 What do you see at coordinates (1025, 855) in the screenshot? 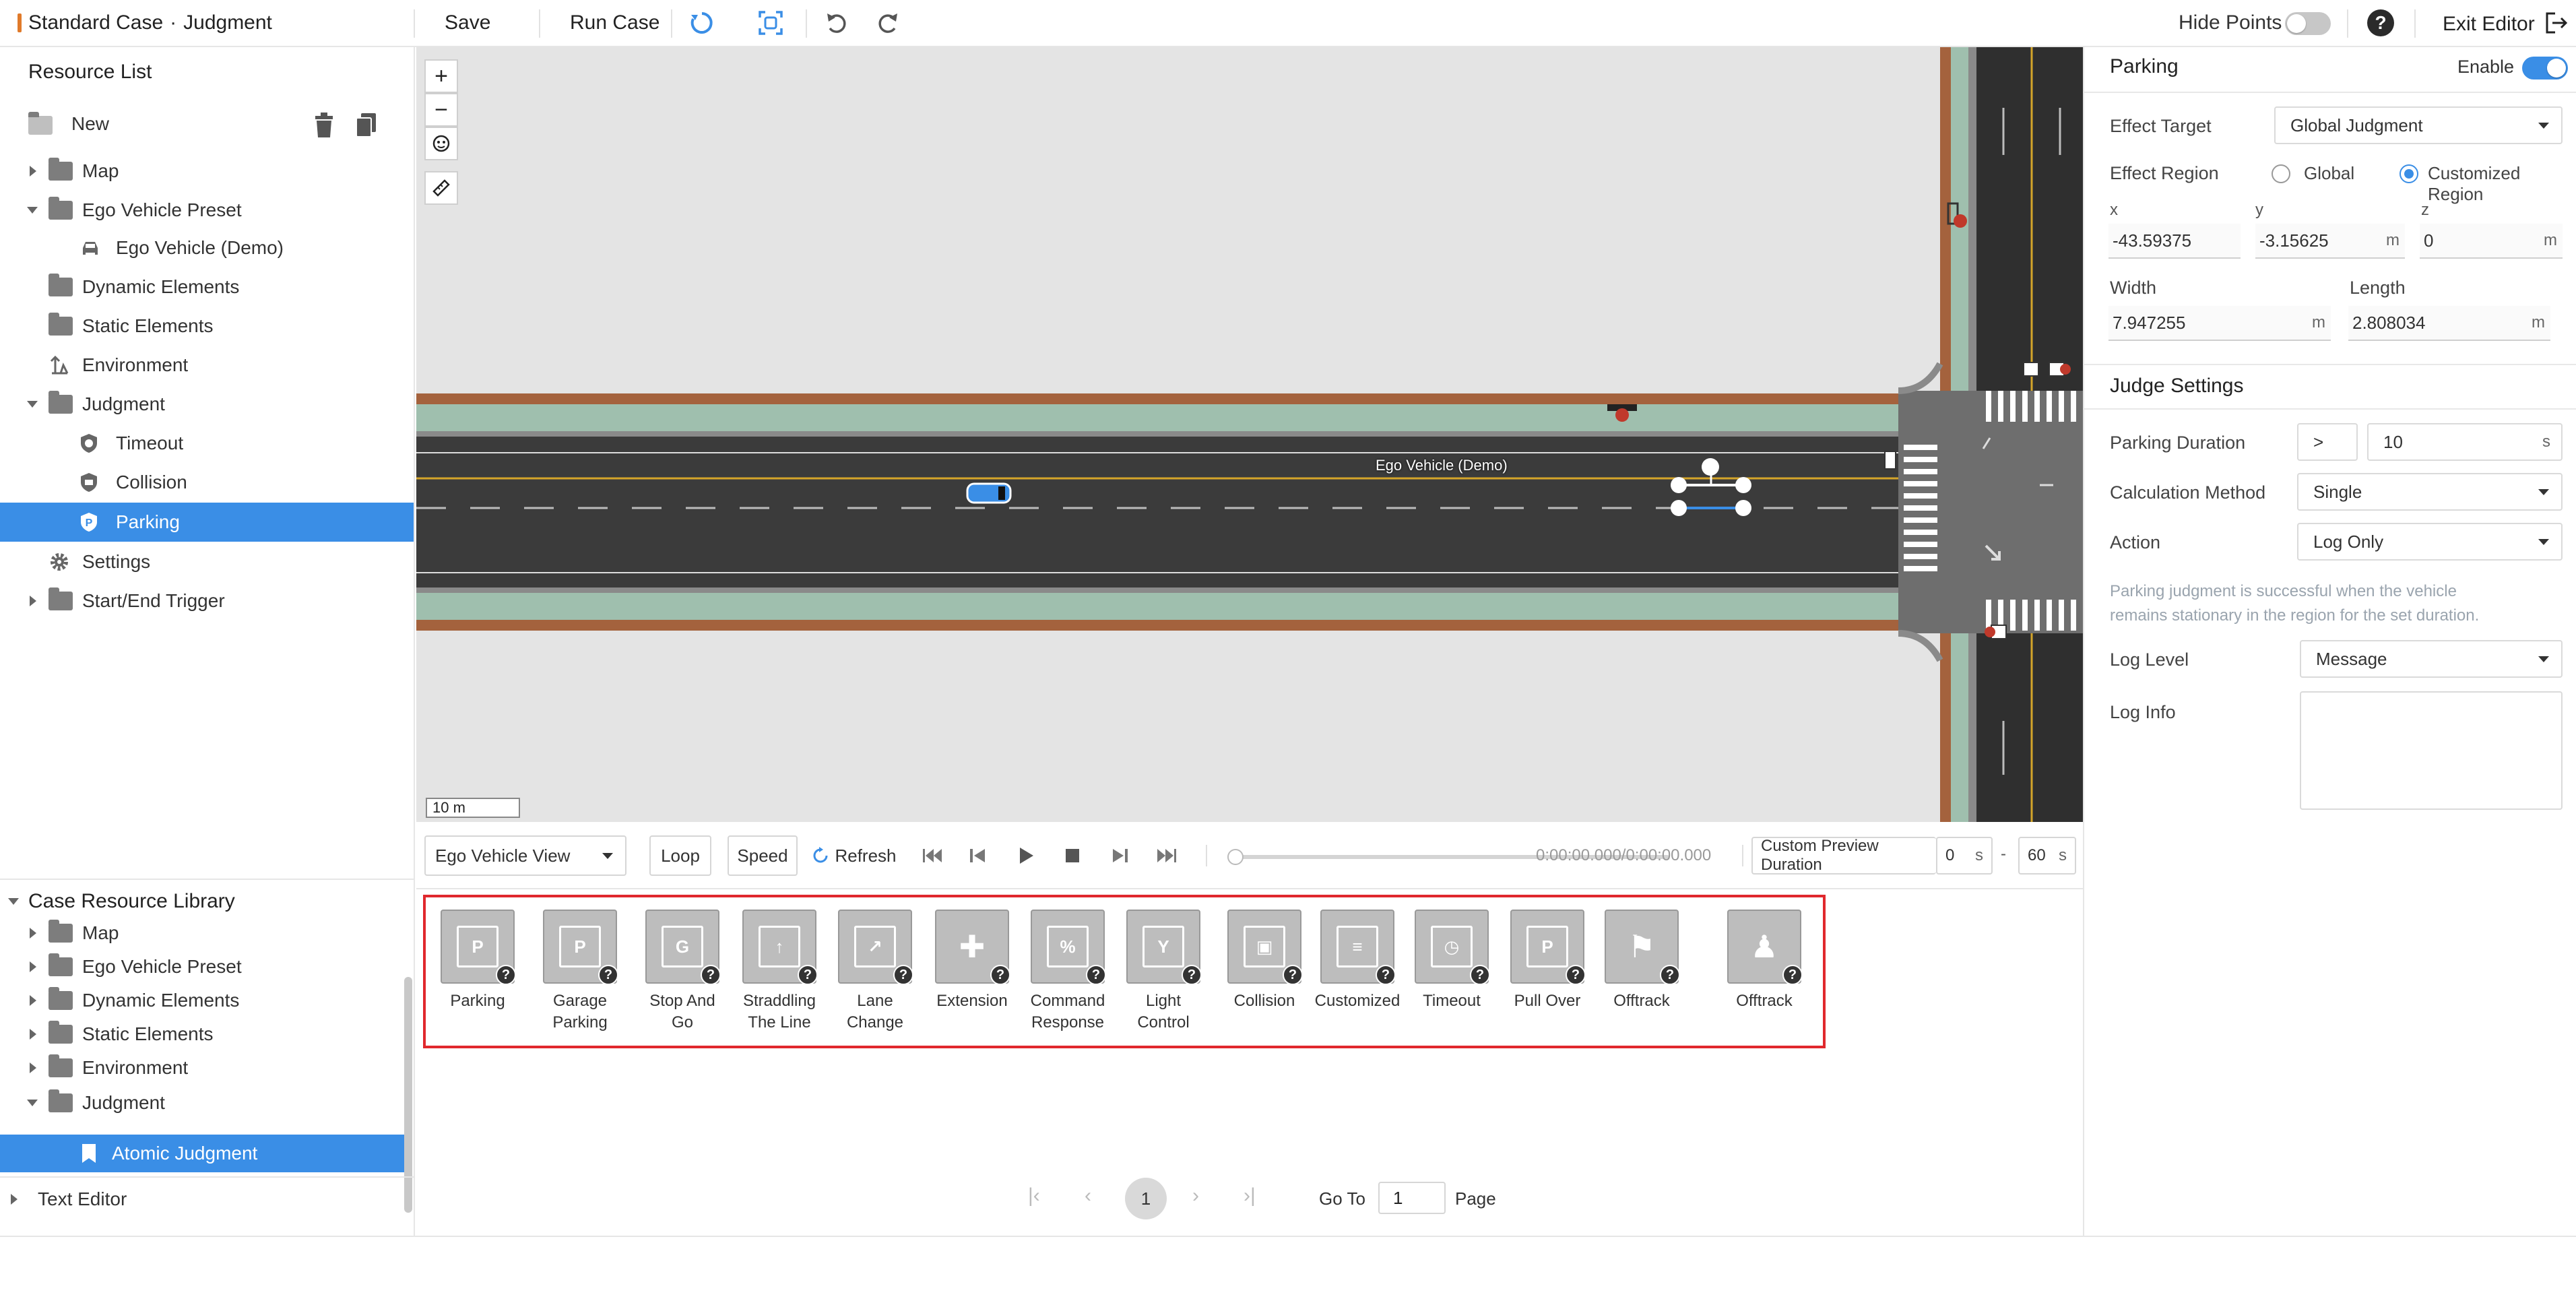
I see `play-icon` at bounding box center [1025, 855].